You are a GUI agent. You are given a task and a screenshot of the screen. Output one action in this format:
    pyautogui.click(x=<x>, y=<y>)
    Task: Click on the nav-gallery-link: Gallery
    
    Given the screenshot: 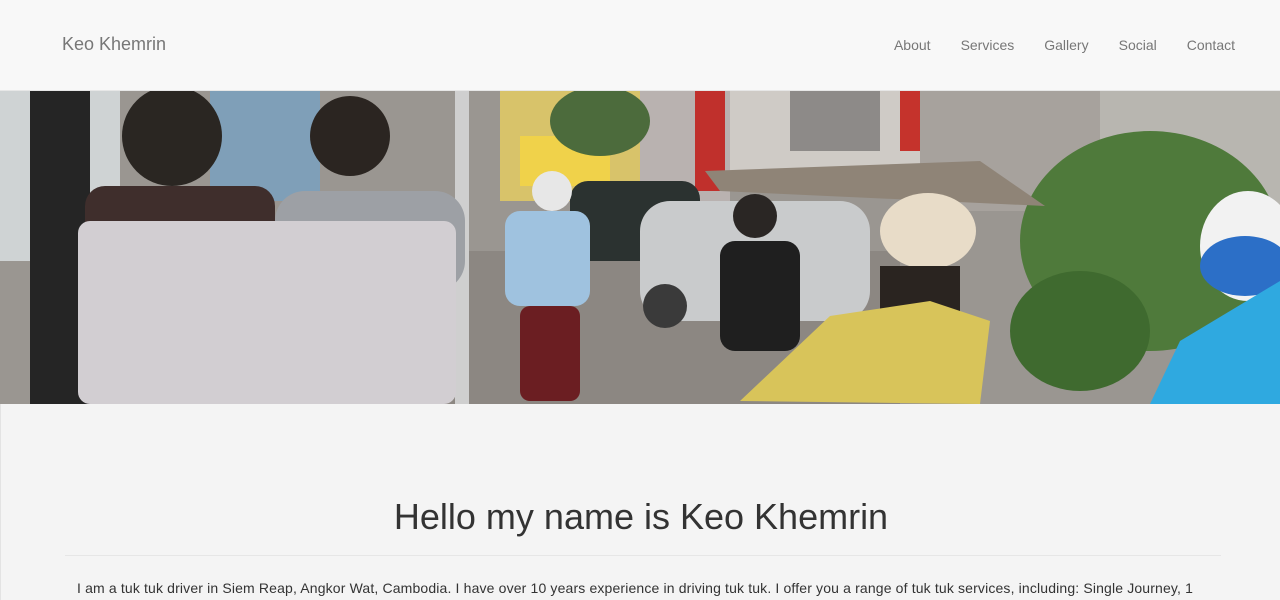 What is the action you would take?
    pyautogui.click(x=1051, y=45)
    